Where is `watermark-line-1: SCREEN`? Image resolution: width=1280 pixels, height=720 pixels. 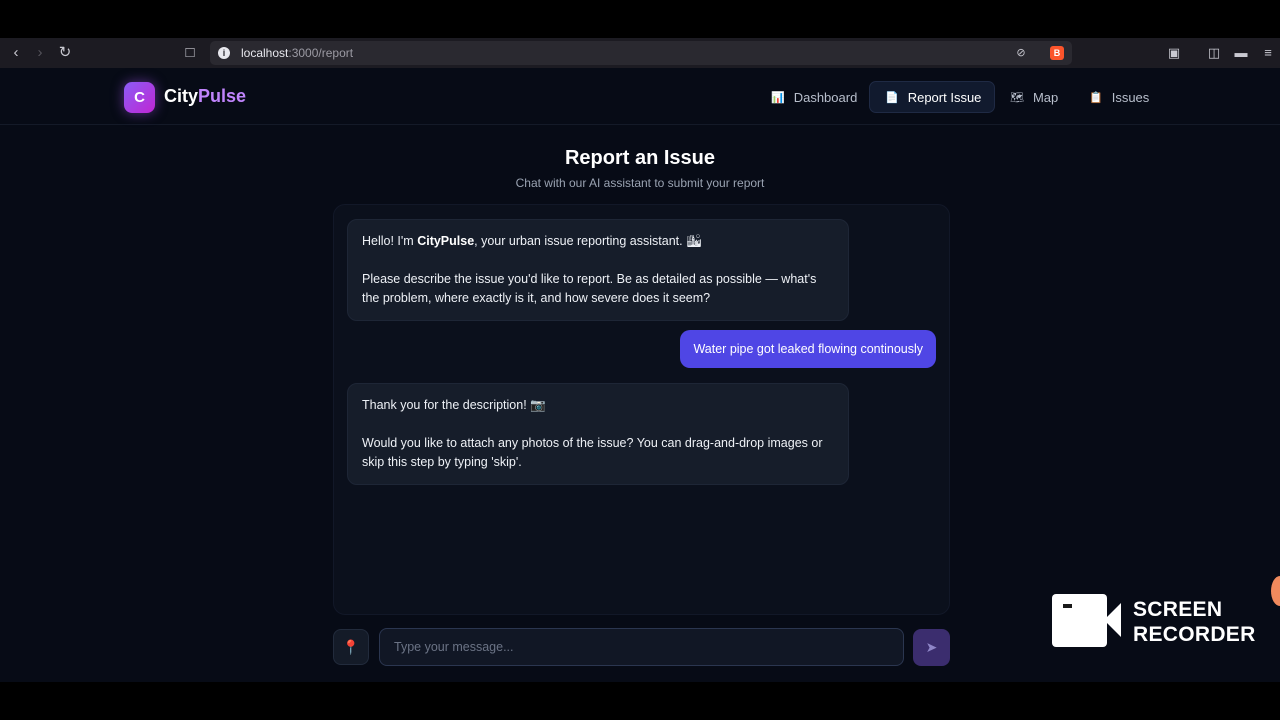
watermark-line-1: SCREEN is located at coordinates (1178, 609).